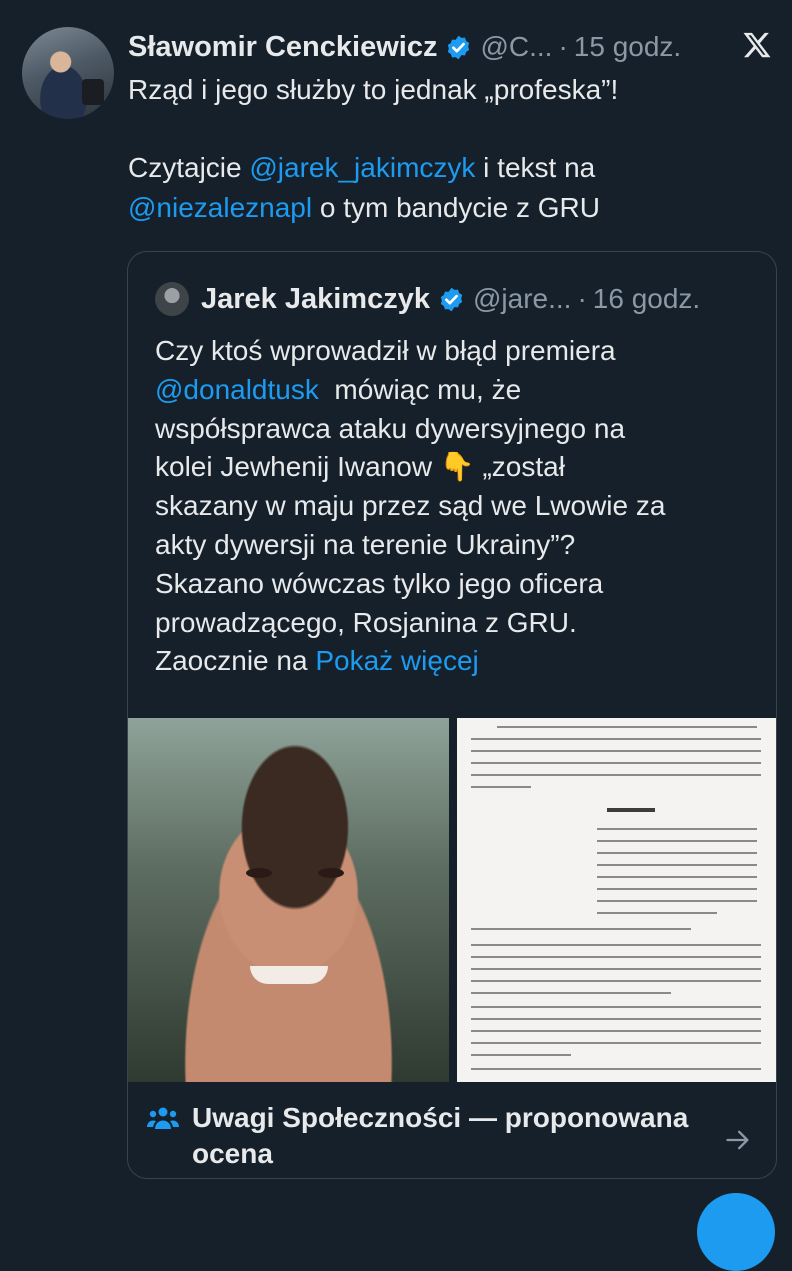  Describe the element at coordinates (456, 207) in the screenshot. I see `text-segment: o tym bandycie z GRU` at that location.